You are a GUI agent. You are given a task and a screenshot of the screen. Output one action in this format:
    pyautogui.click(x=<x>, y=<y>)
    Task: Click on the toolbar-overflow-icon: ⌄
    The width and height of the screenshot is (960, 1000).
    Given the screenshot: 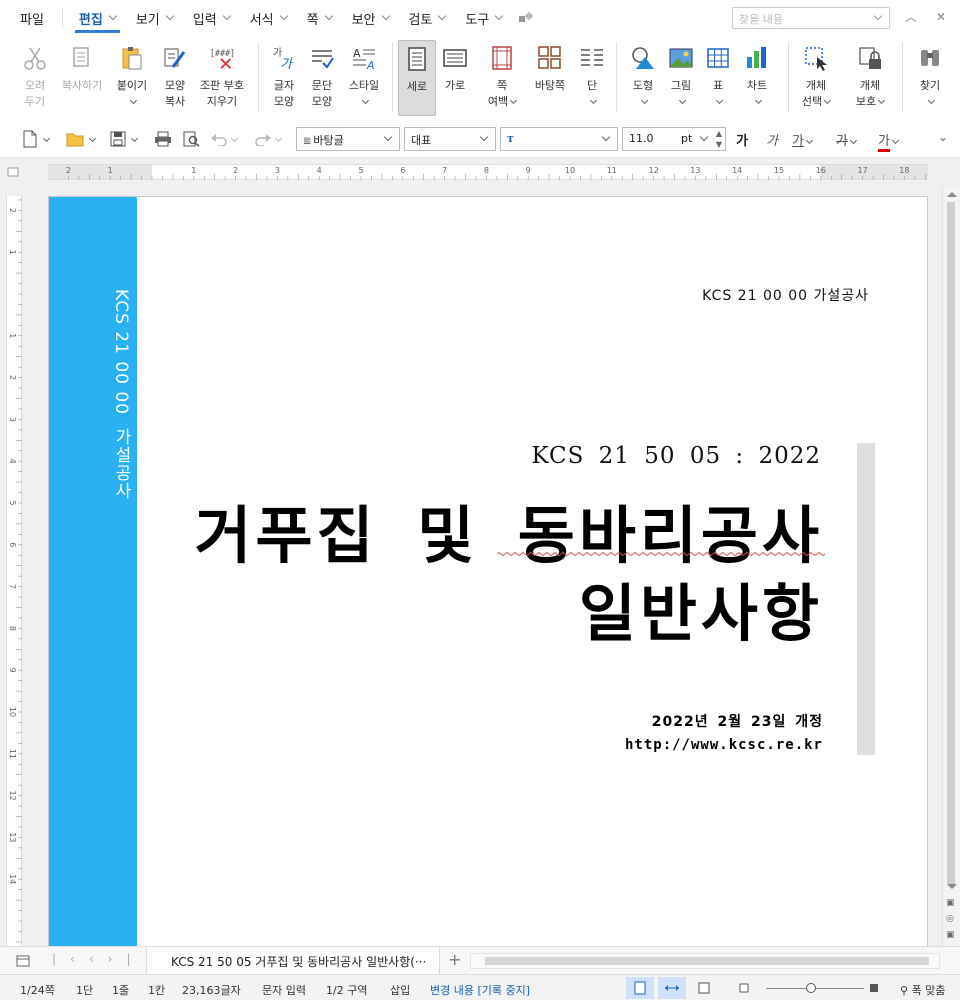 What is the action you would take?
    pyautogui.click(x=943, y=137)
    